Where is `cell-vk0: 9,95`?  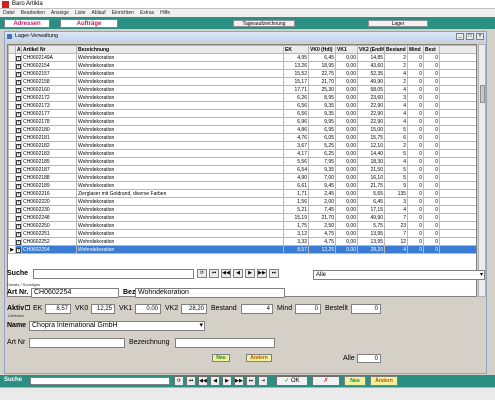 cell-vk0: 9,95 is located at coordinates (322, 121).